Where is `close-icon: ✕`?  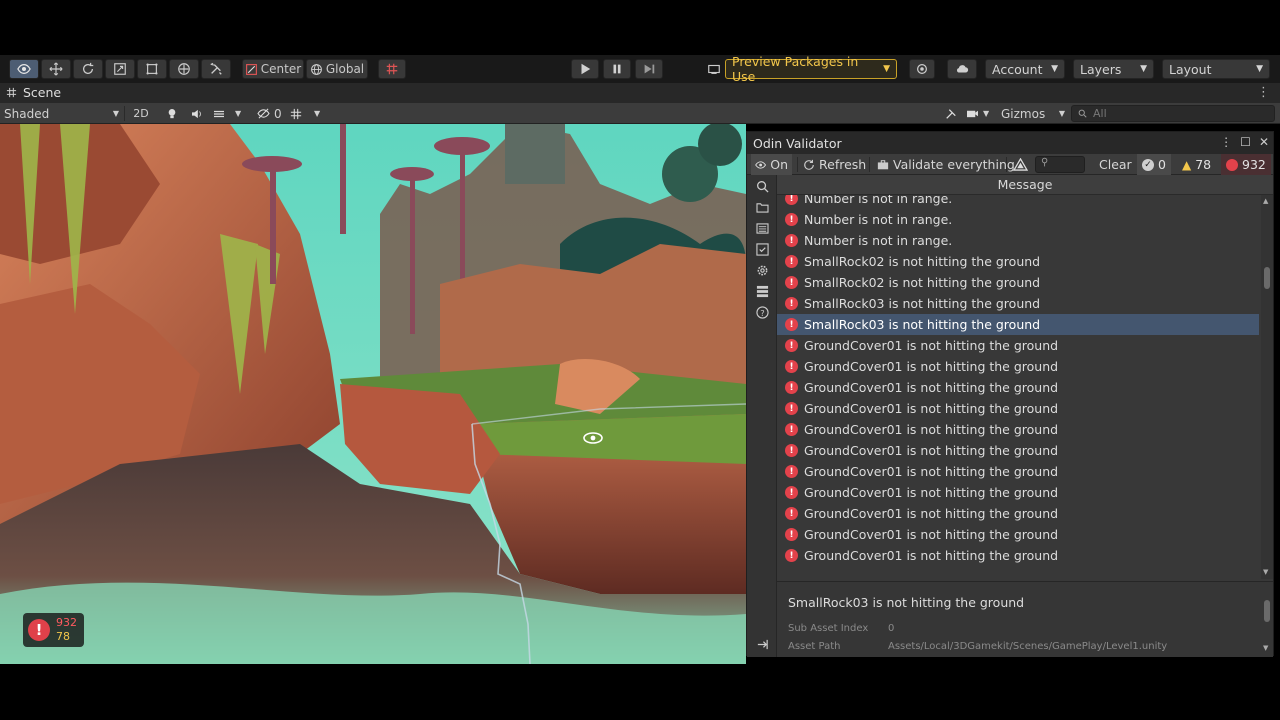 close-icon: ✕ is located at coordinates (1264, 142).